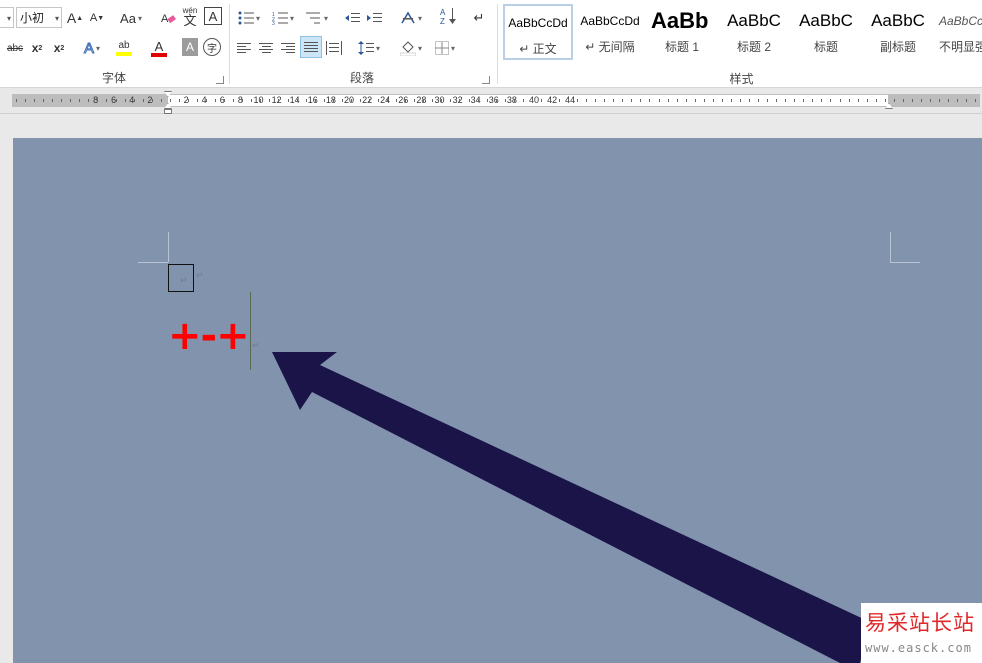 This screenshot has height=663, width=982. What do you see at coordinates (369, 48) in the screenshot?
I see `line-spacing-button: ▾` at bounding box center [369, 48].